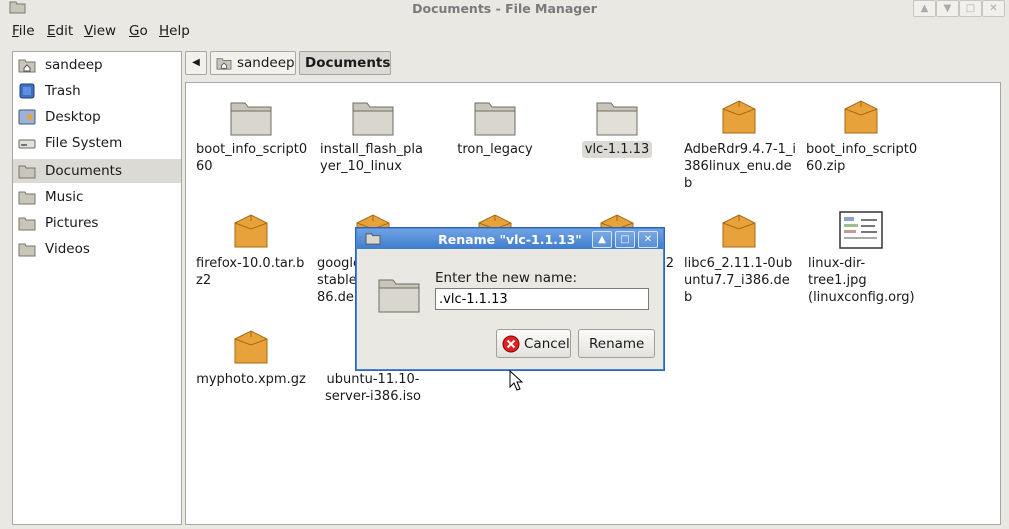  I want to click on new-name-input, so click(542, 299).